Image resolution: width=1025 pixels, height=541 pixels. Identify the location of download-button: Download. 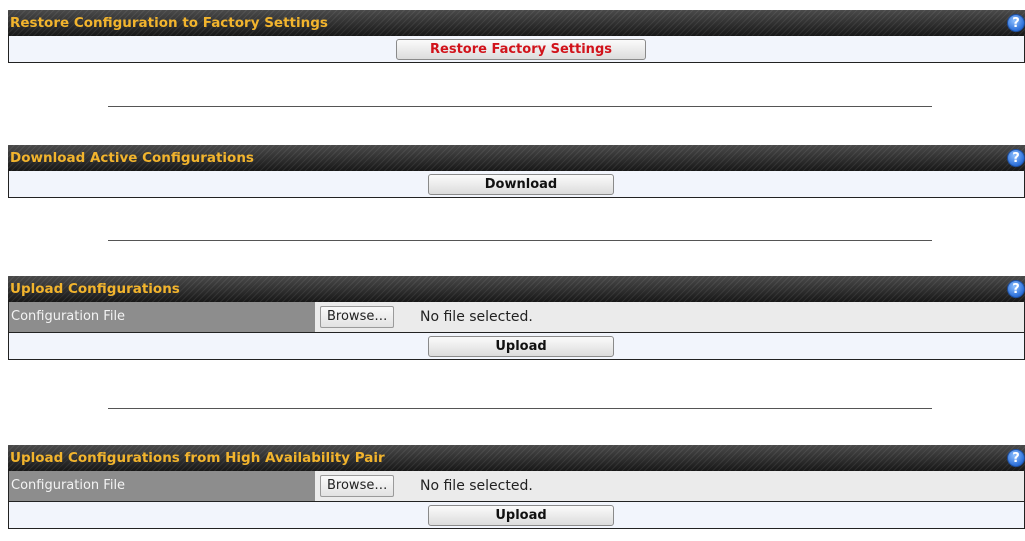
(521, 184).